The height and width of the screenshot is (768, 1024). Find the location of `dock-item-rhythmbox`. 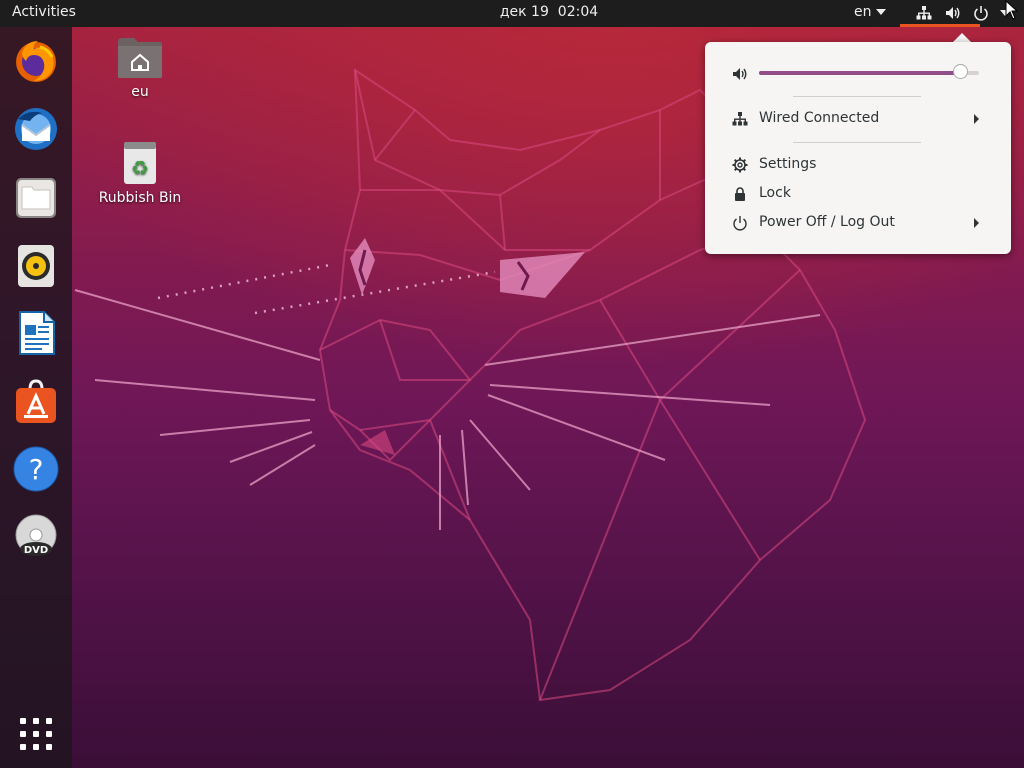

dock-item-rhythmbox is located at coordinates (36, 265).